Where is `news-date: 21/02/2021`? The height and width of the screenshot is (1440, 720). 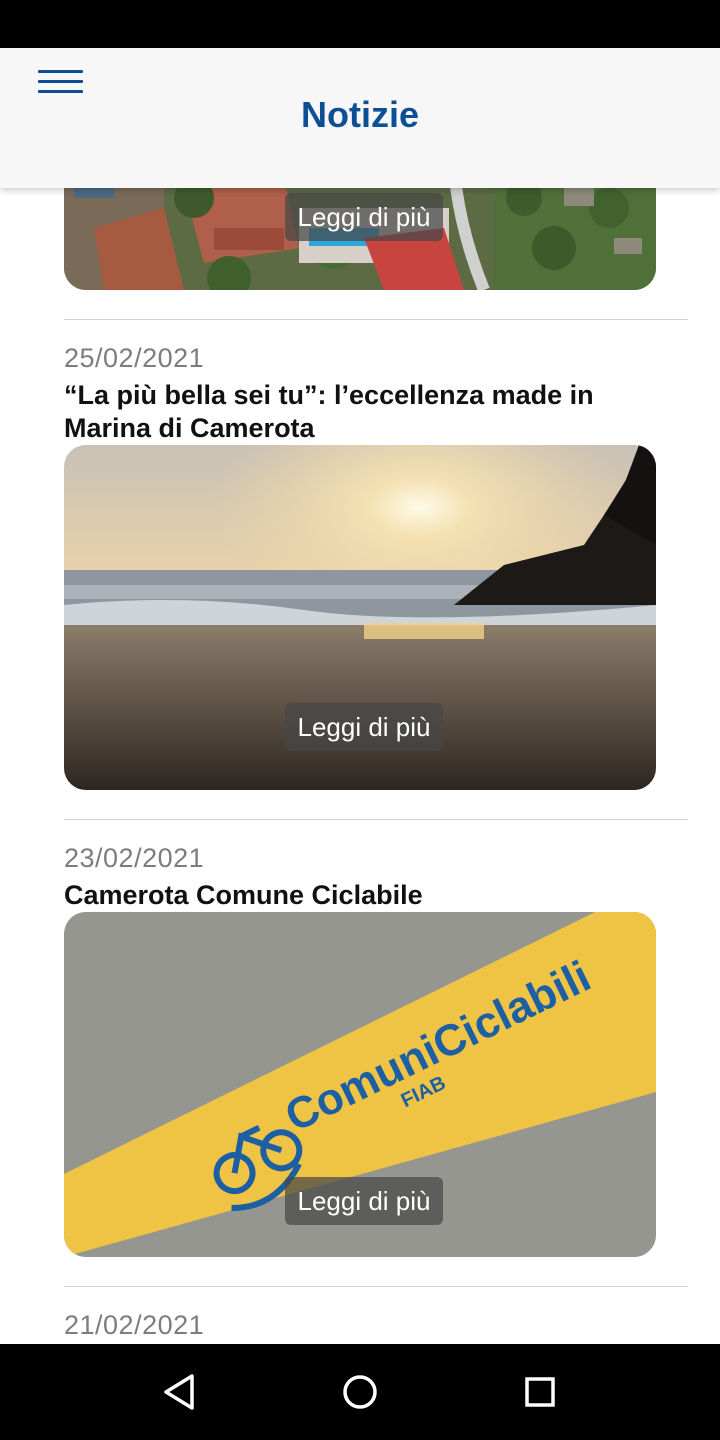 news-date: 21/02/2021 is located at coordinates (134, 1325).